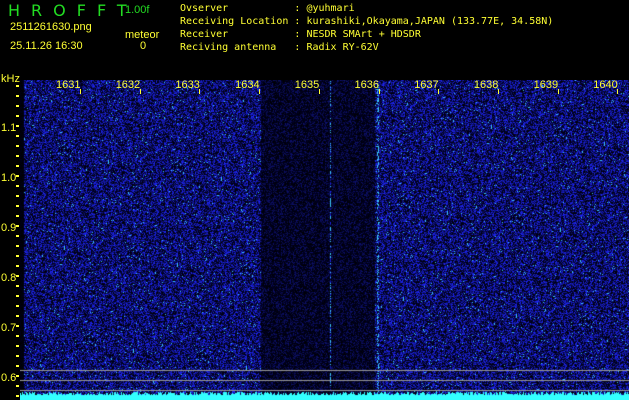  What do you see at coordinates (426, 85) in the screenshot?
I see `x-tick-label: 1637` at bounding box center [426, 85].